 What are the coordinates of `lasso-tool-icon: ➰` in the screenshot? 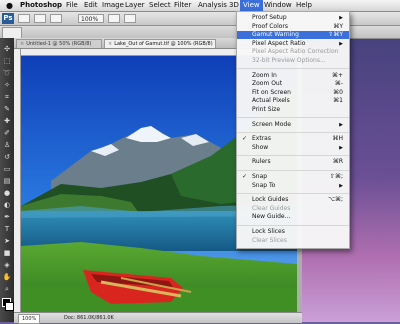 It's located at (7, 73).